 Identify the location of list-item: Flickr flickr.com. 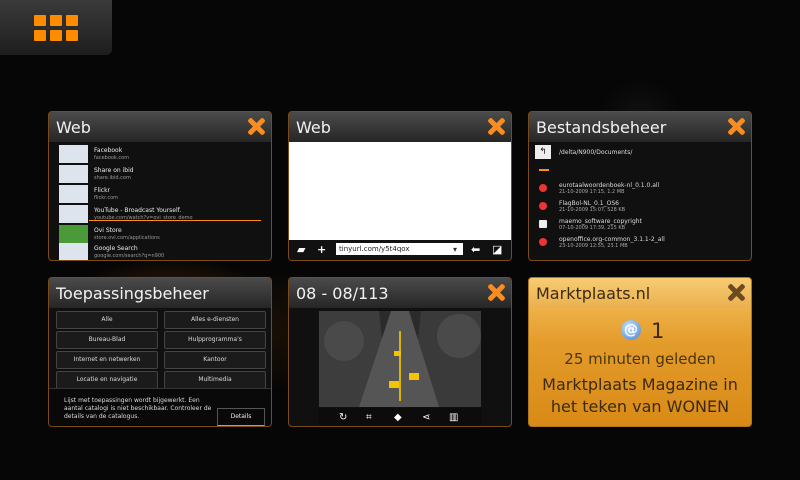
(161, 194).